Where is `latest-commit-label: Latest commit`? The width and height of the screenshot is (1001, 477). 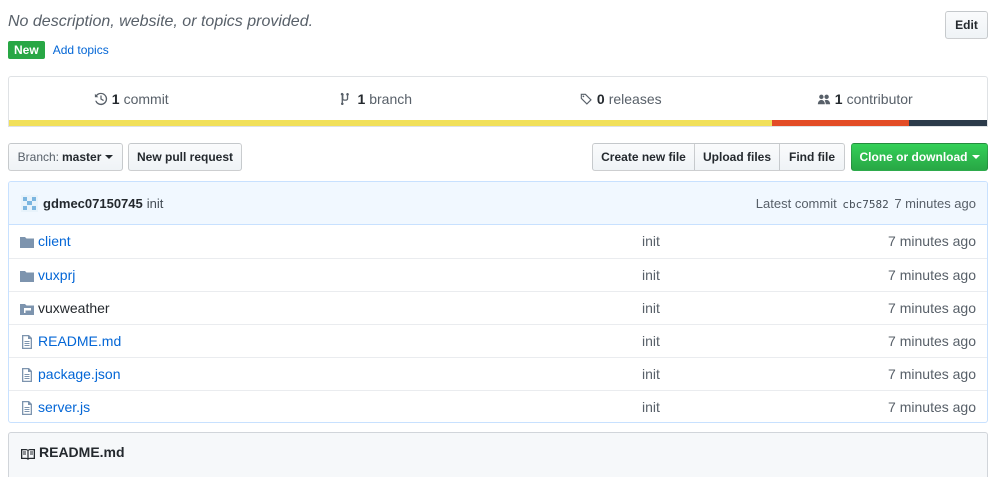
latest-commit-label: Latest commit is located at coordinates (796, 203).